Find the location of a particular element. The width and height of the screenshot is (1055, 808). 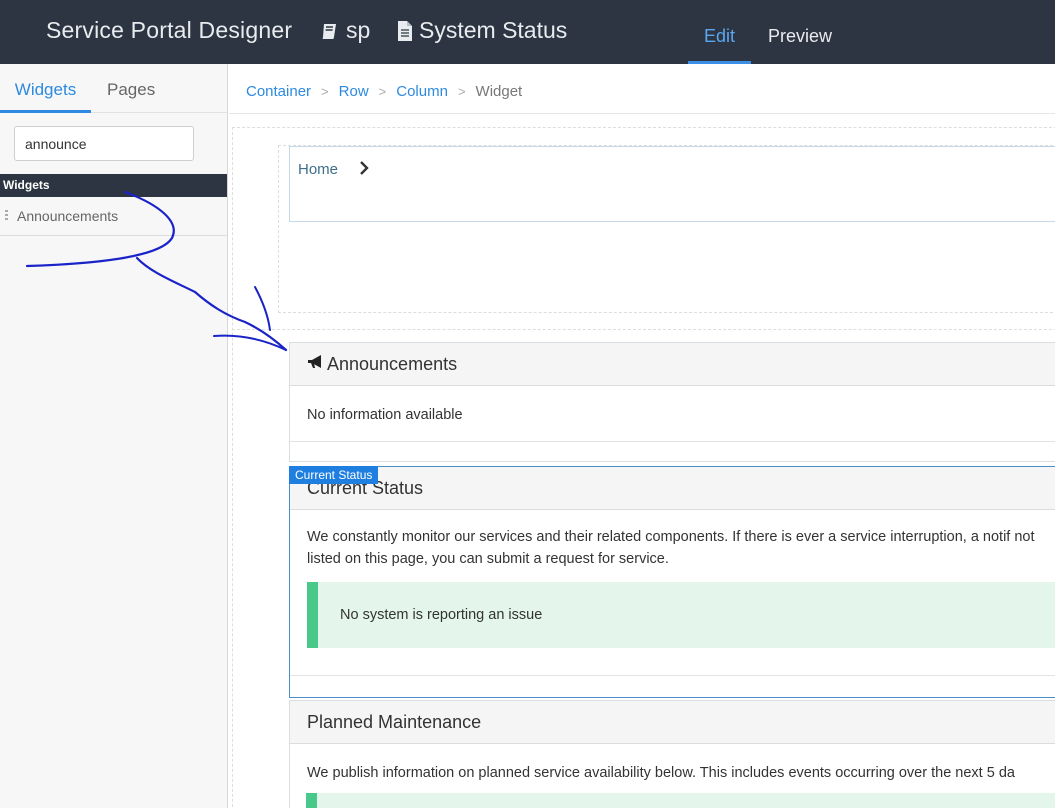

portal-selector: sp is located at coordinates (345, 30).